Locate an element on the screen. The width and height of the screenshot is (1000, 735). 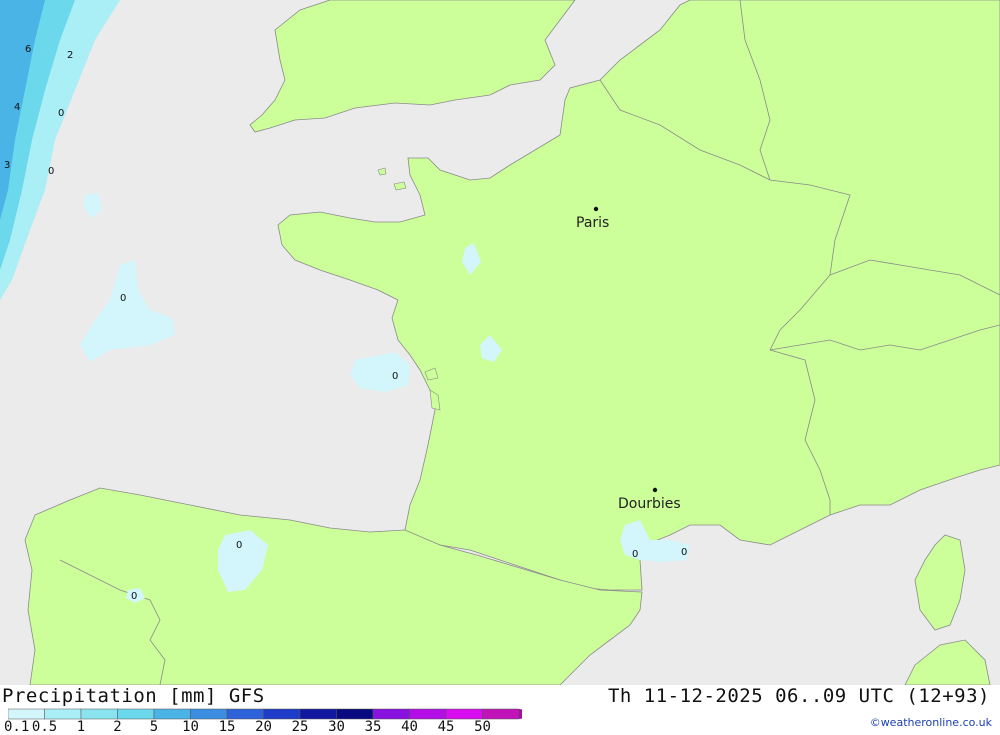
value-label: 4 is located at coordinates (17, 107).